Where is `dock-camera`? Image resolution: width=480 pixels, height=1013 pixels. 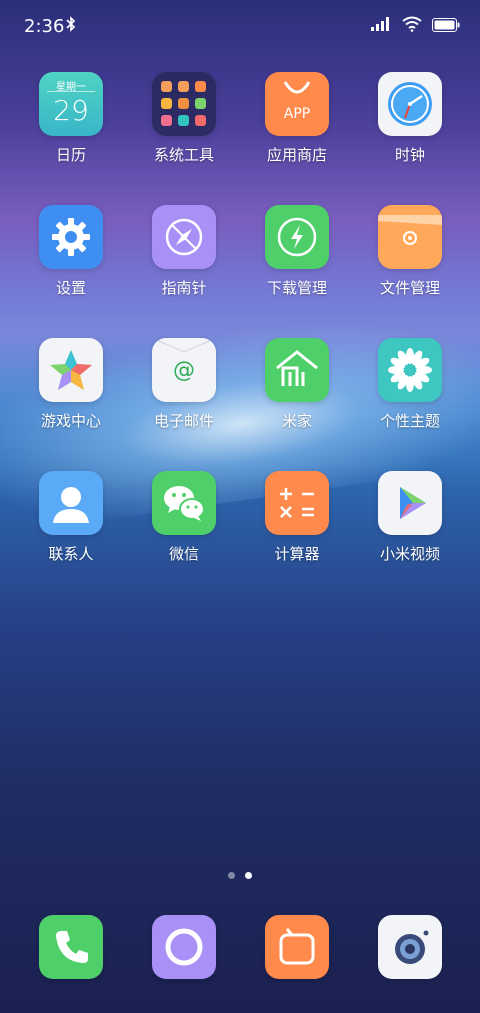
dock-camera is located at coordinates (410, 947).